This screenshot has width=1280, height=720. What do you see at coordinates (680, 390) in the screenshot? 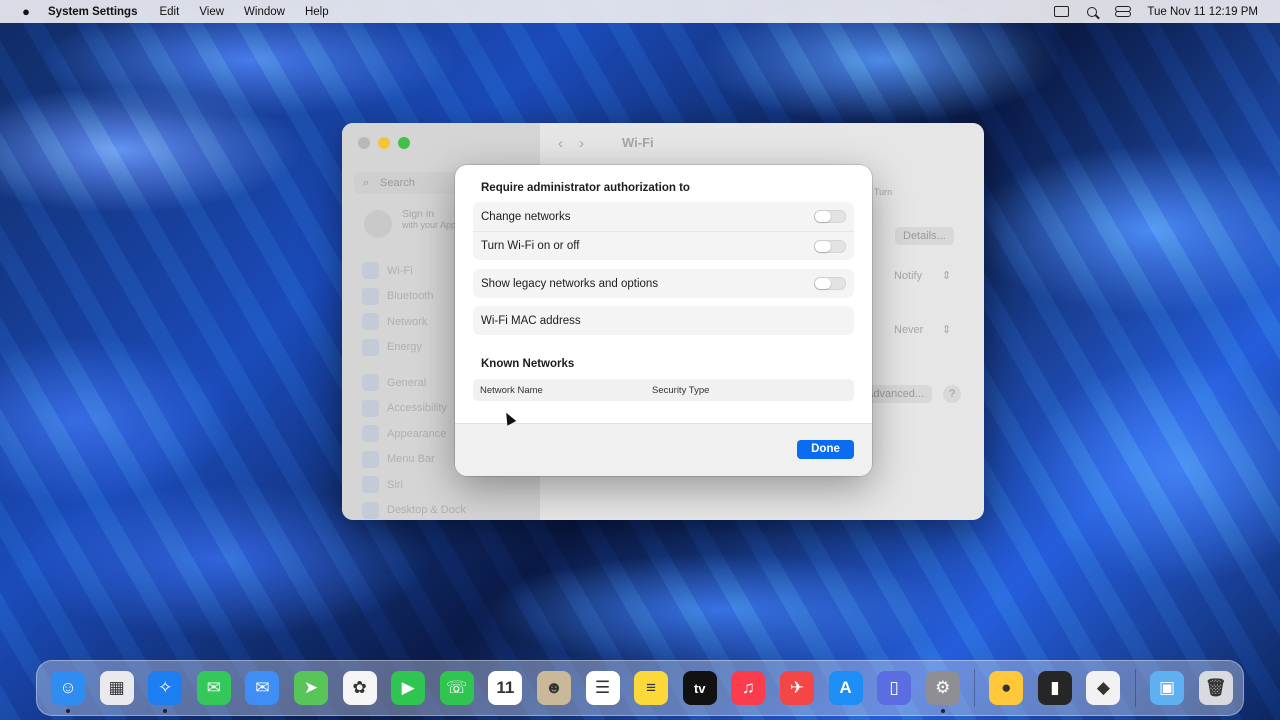
I see `column-header-security-type: Security Type` at bounding box center [680, 390].